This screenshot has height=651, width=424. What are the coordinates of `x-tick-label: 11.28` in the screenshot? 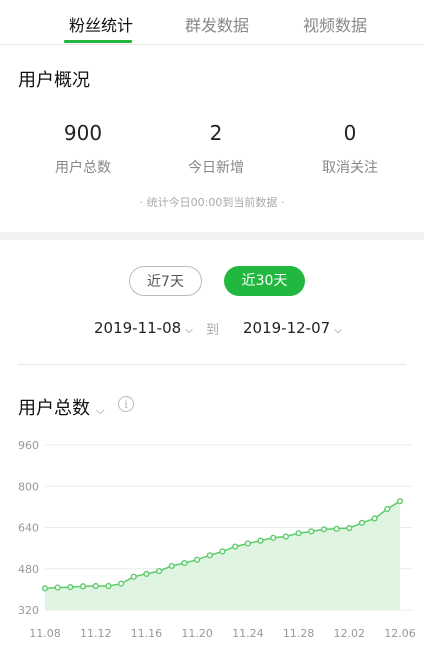 It's located at (299, 633).